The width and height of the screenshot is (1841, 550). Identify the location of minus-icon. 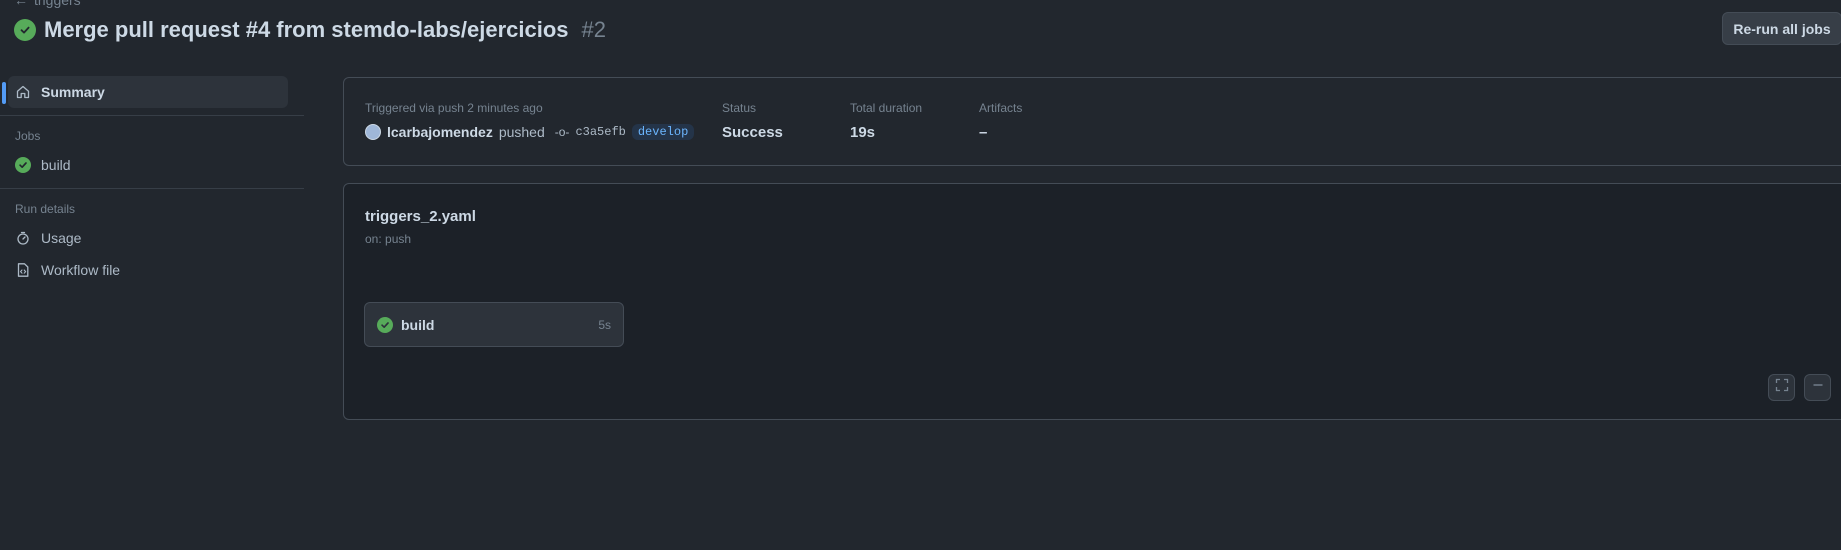
(1818, 387).